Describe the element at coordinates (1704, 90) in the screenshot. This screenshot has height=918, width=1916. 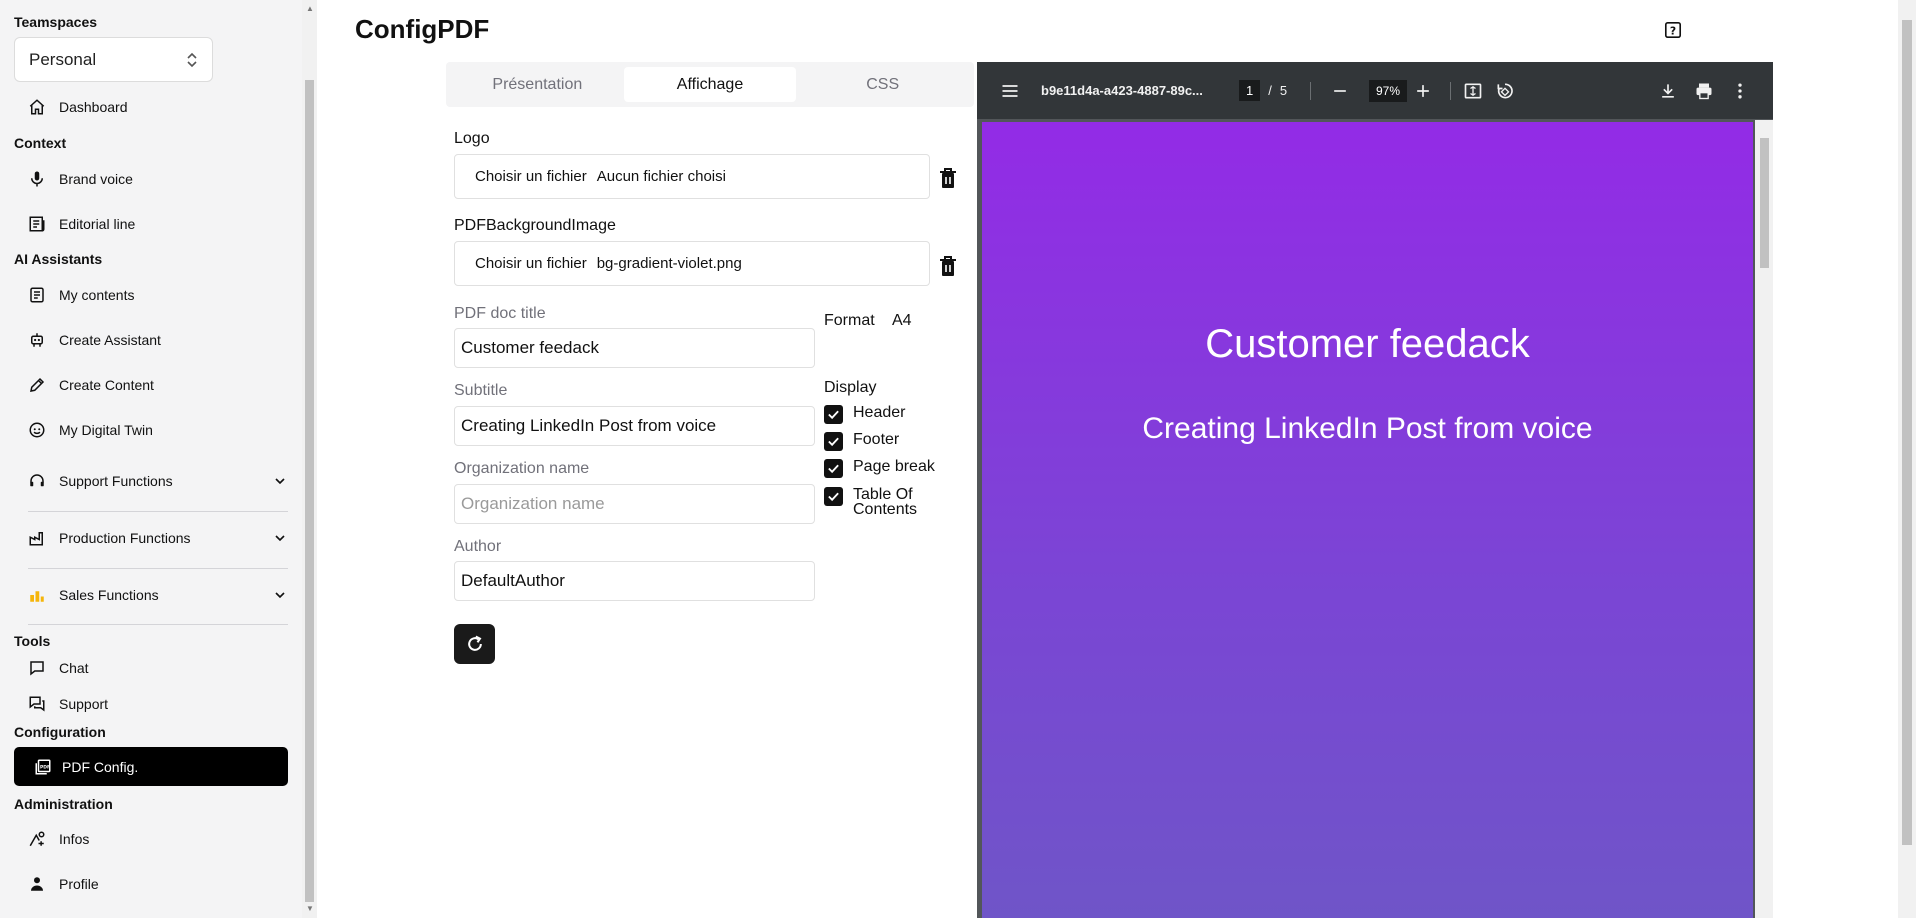
I see `print-icon` at that location.